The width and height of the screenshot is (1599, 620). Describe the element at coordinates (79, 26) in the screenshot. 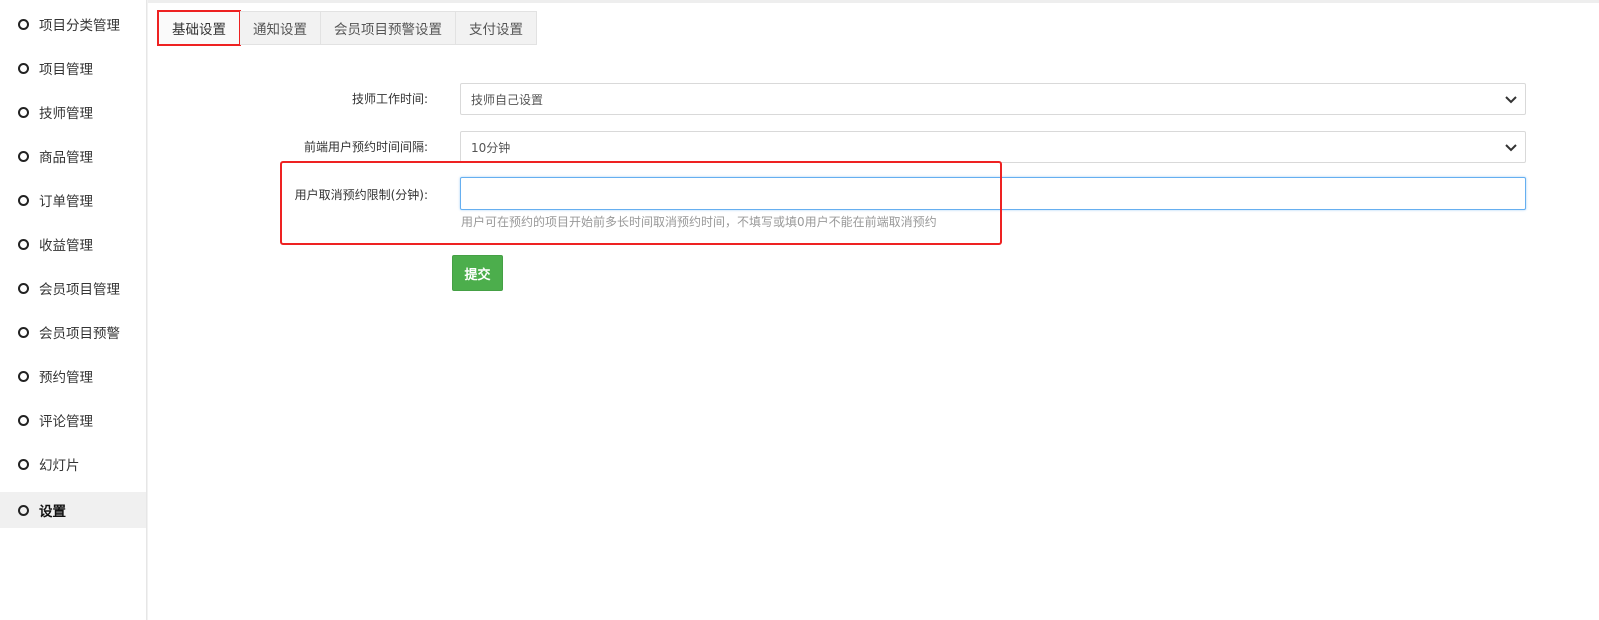

I see `sidebar-item-label: 项目分类管理` at that location.